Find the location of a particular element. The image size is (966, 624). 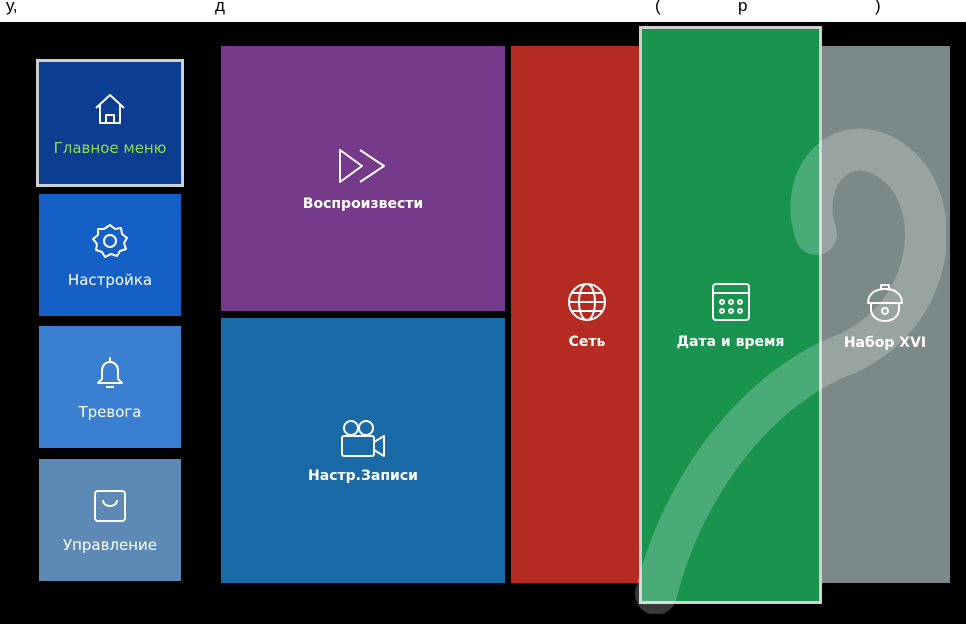

caption-fragment: у, is located at coordinates (12, 7).